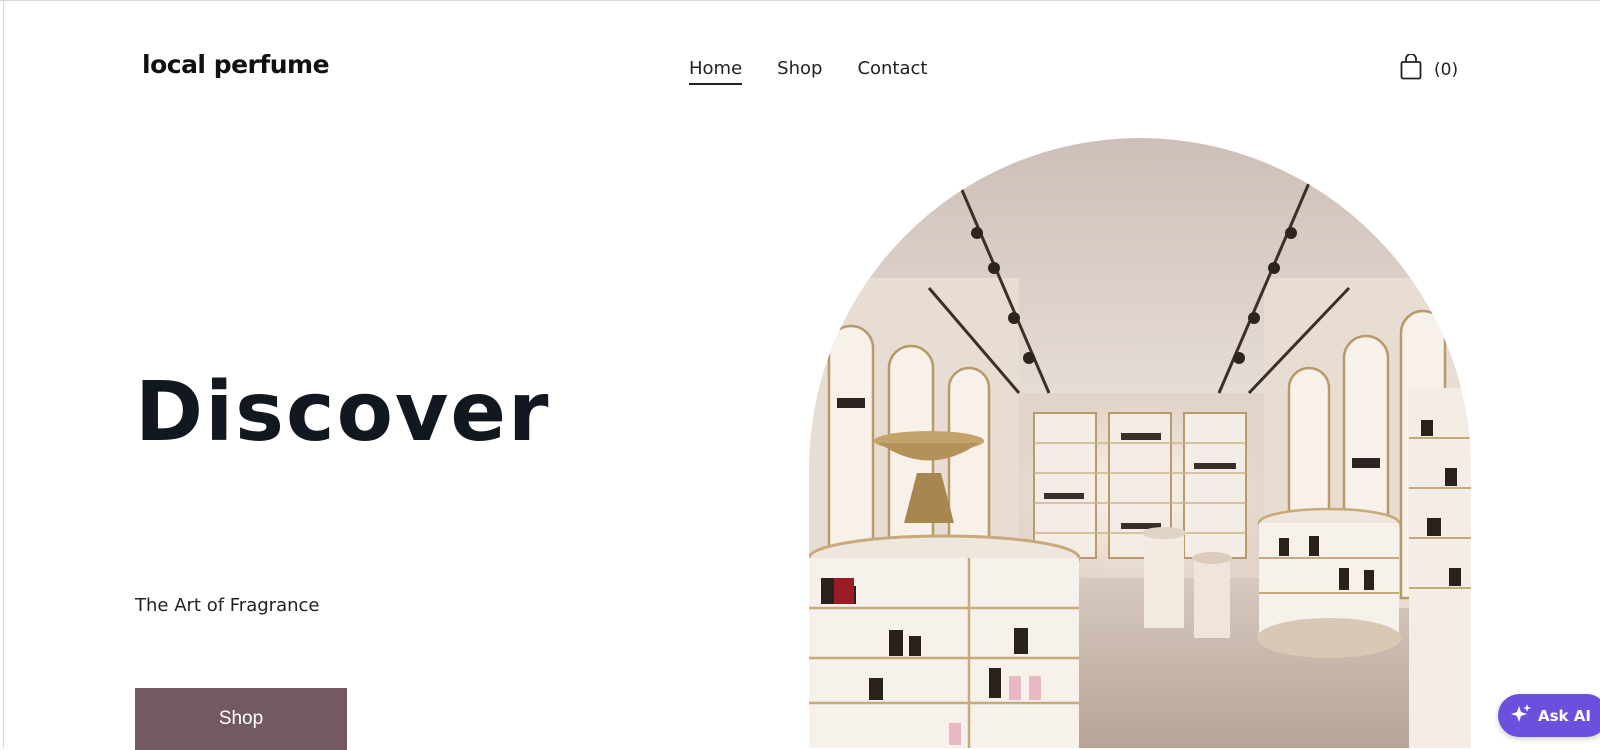 This screenshot has height=750, width=1600. What do you see at coordinates (1411, 69) in the screenshot?
I see `shopping-bag-icon` at bounding box center [1411, 69].